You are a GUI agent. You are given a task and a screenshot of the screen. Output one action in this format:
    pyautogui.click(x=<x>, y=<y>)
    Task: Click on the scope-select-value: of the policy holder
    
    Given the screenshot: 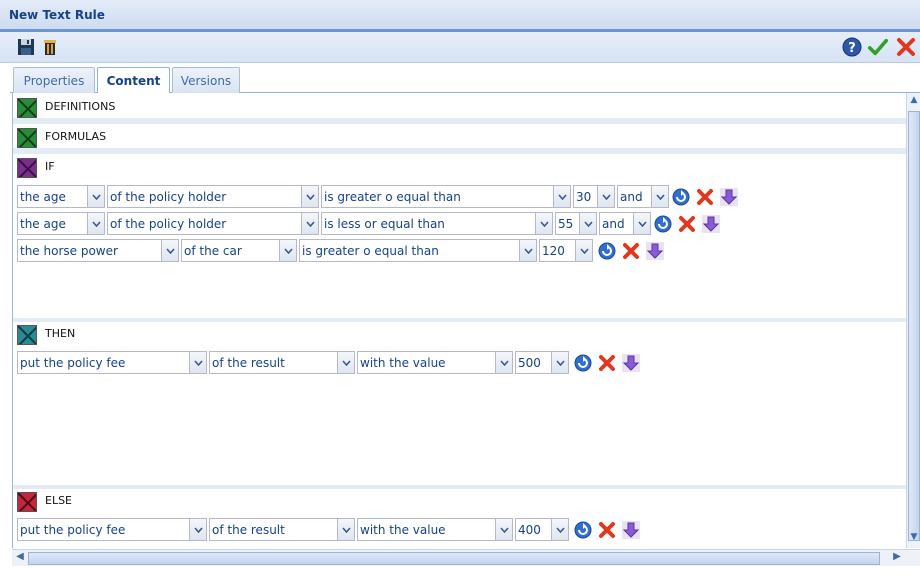 What is the action you would take?
    pyautogui.click(x=168, y=224)
    